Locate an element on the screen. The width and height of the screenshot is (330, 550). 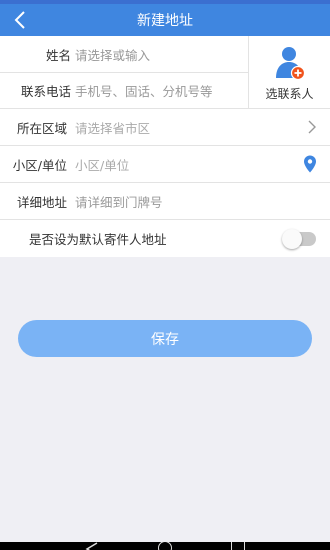
locate-button is located at coordinates (310, 164).